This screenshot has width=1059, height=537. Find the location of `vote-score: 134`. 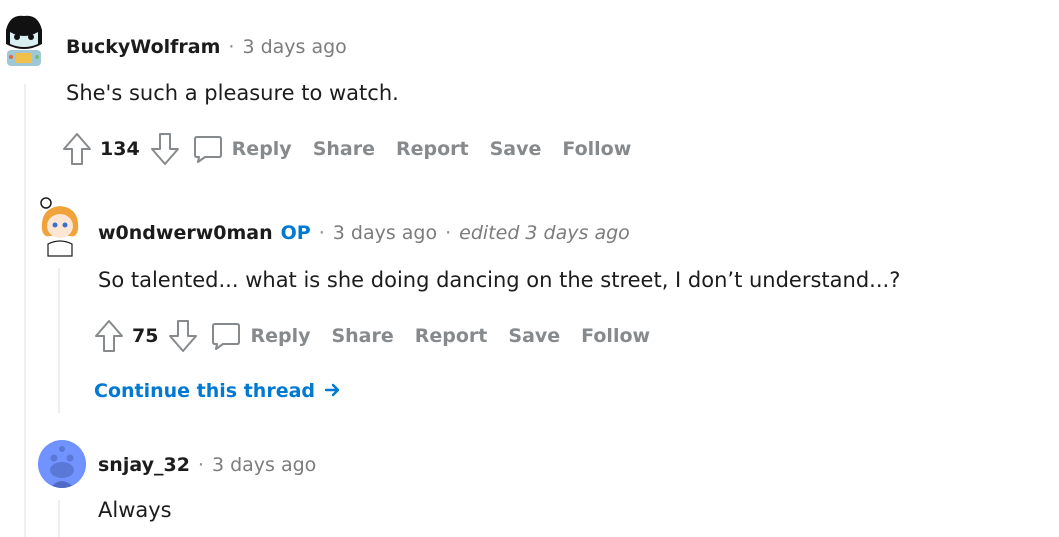

vote-score: 134 is located at coordinates (120, 149).